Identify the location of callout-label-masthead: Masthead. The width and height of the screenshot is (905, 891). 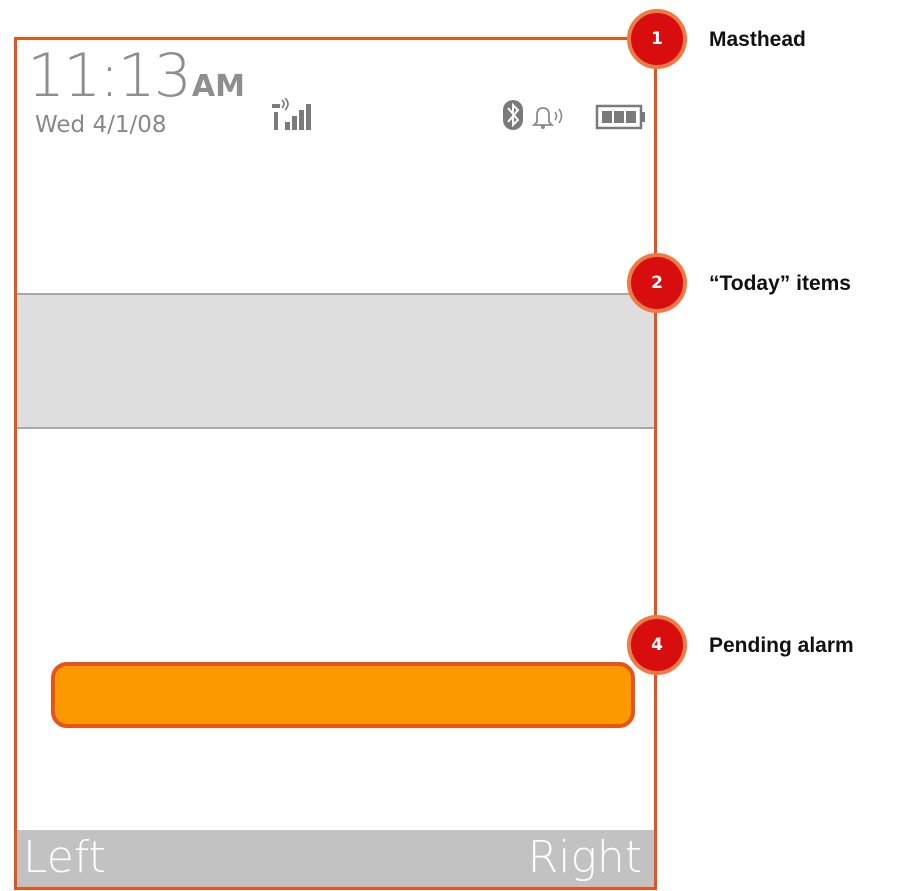
(757, 39).